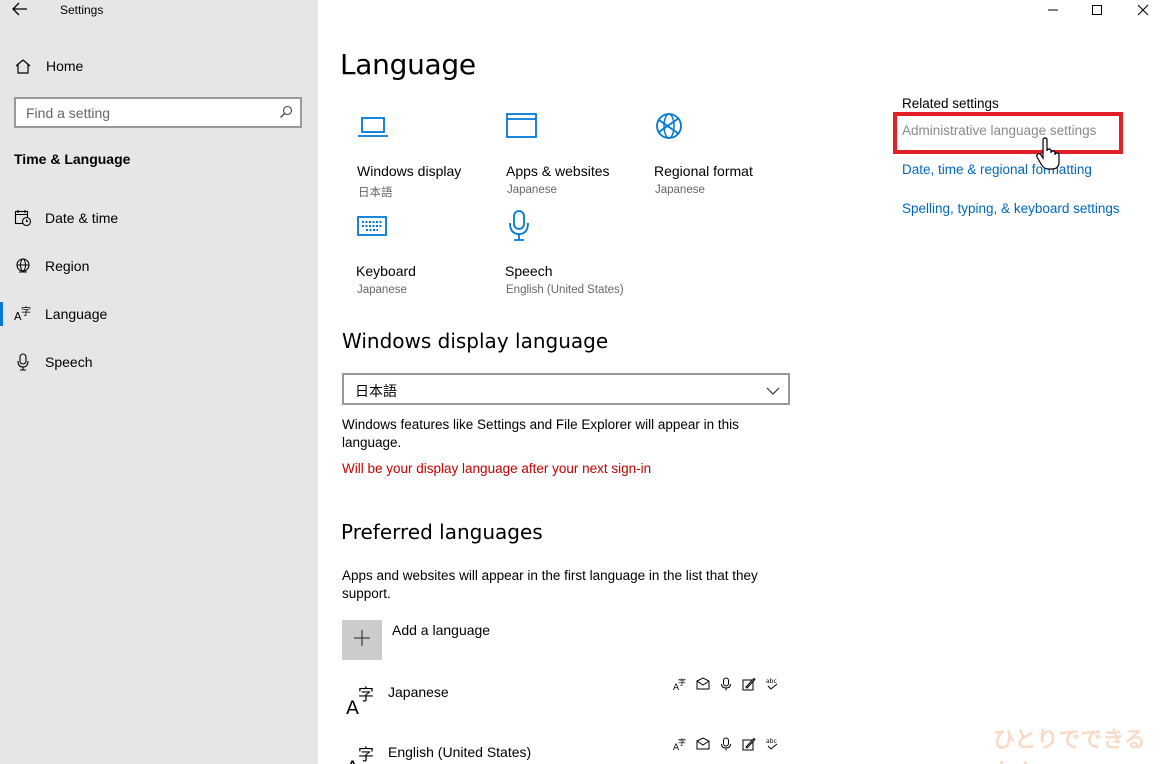  Describe the element at coordinates (565, 290) in the screenshot. I see `tile-value: English (United States)` at that location.